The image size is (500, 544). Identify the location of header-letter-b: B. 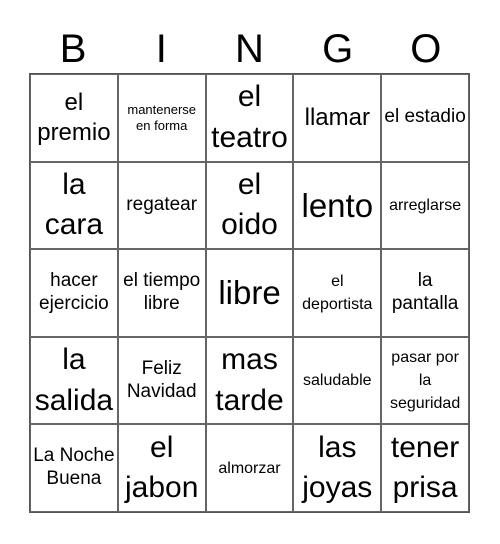
(73, 49).